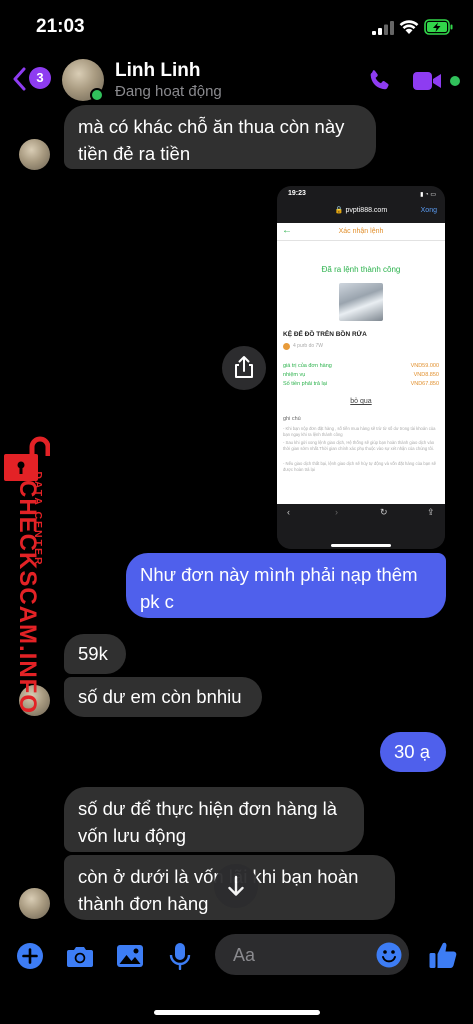 This screenshot has height=1024, width=473. Describe the element at coordinates (361, 385) in the screenshot. I see `screenshot-row: Số tiền phải trả lại VND67.850` at that location.